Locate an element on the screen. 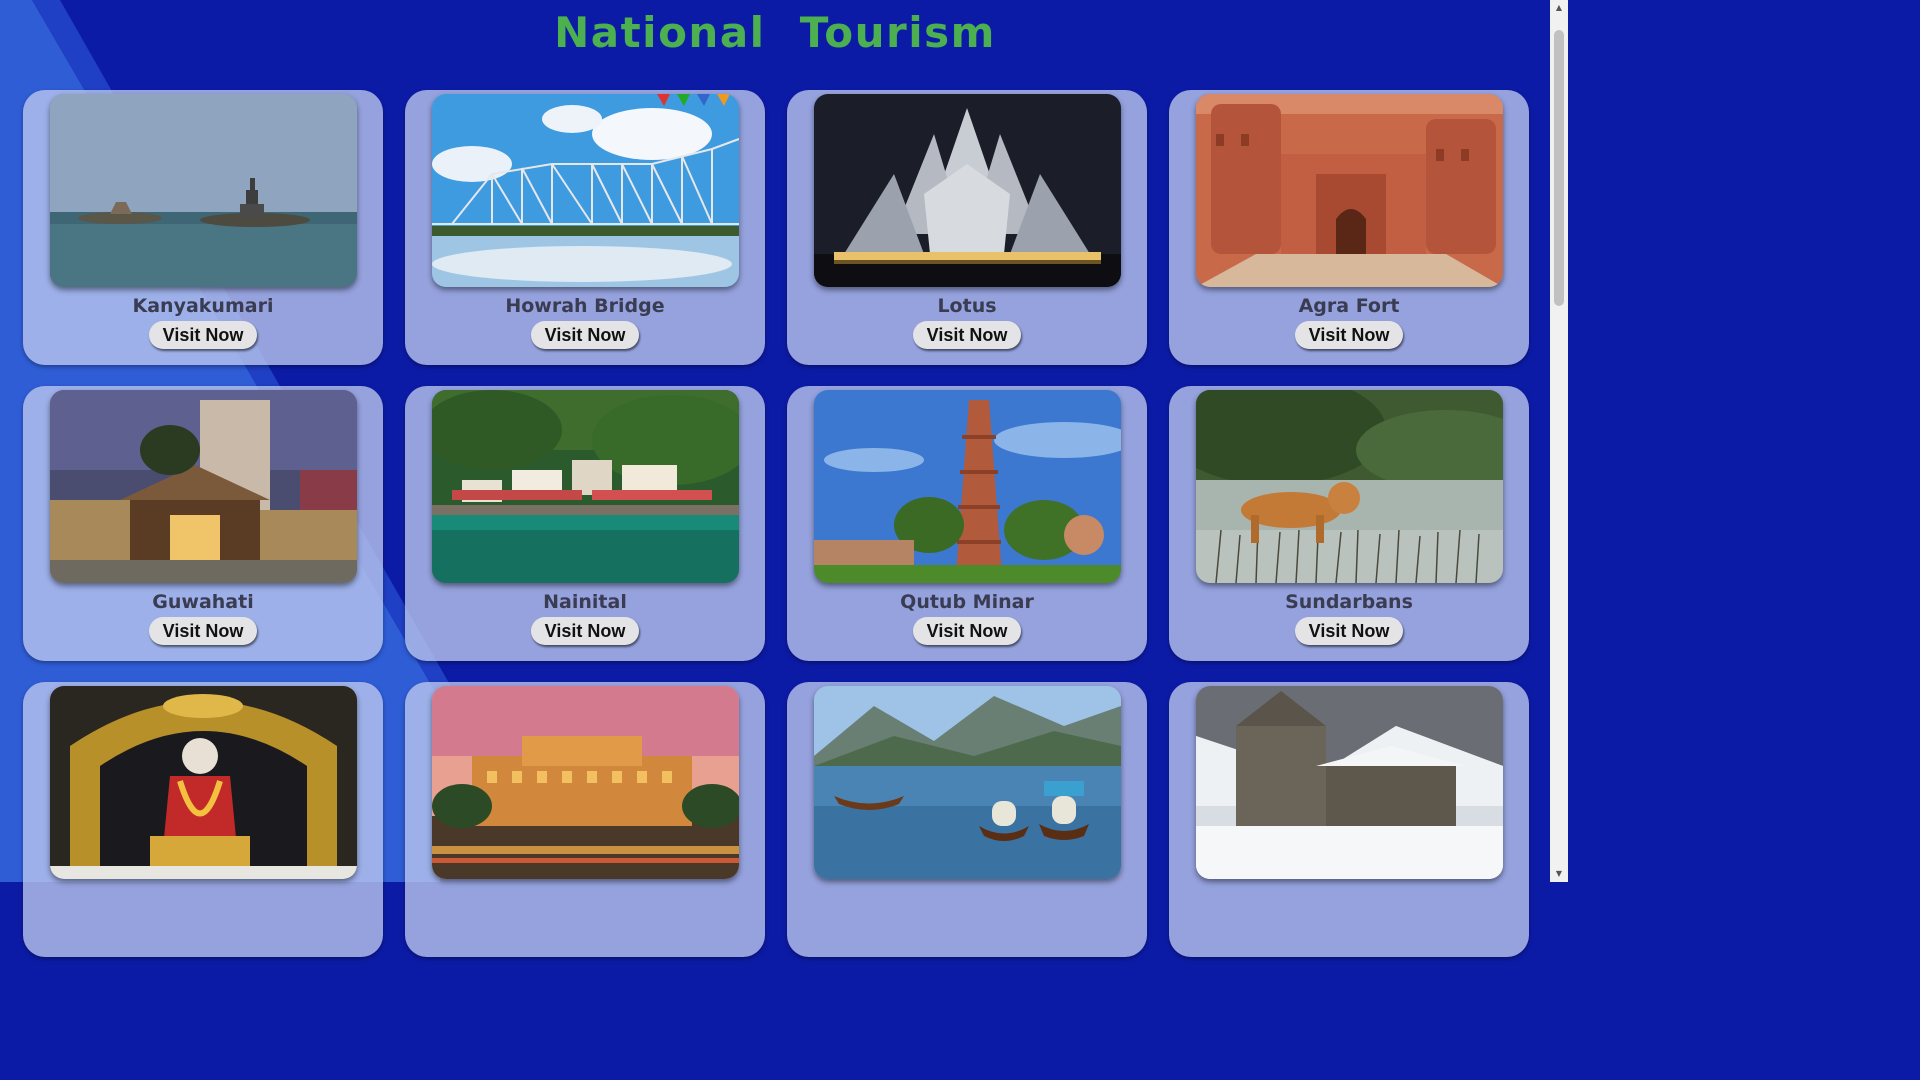  destination-card: Kanyakumari Visit Now is located at coordinates (203, 227).